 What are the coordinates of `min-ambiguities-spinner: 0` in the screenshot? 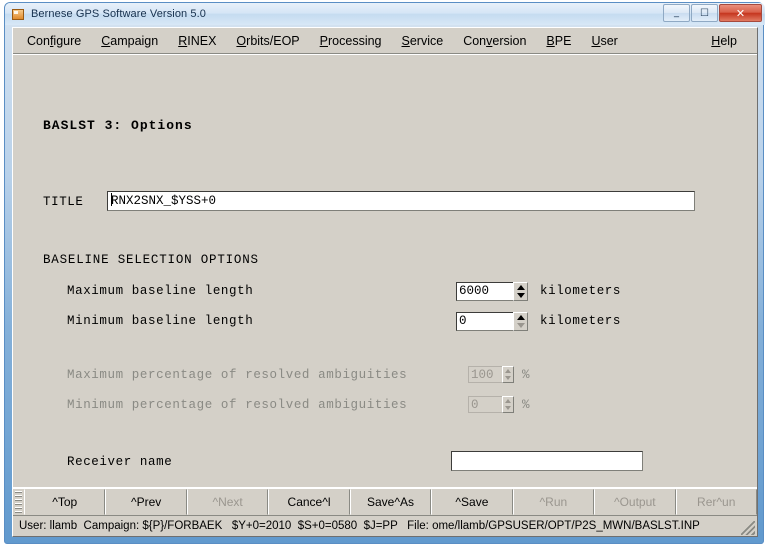 It's located at (491, 404).